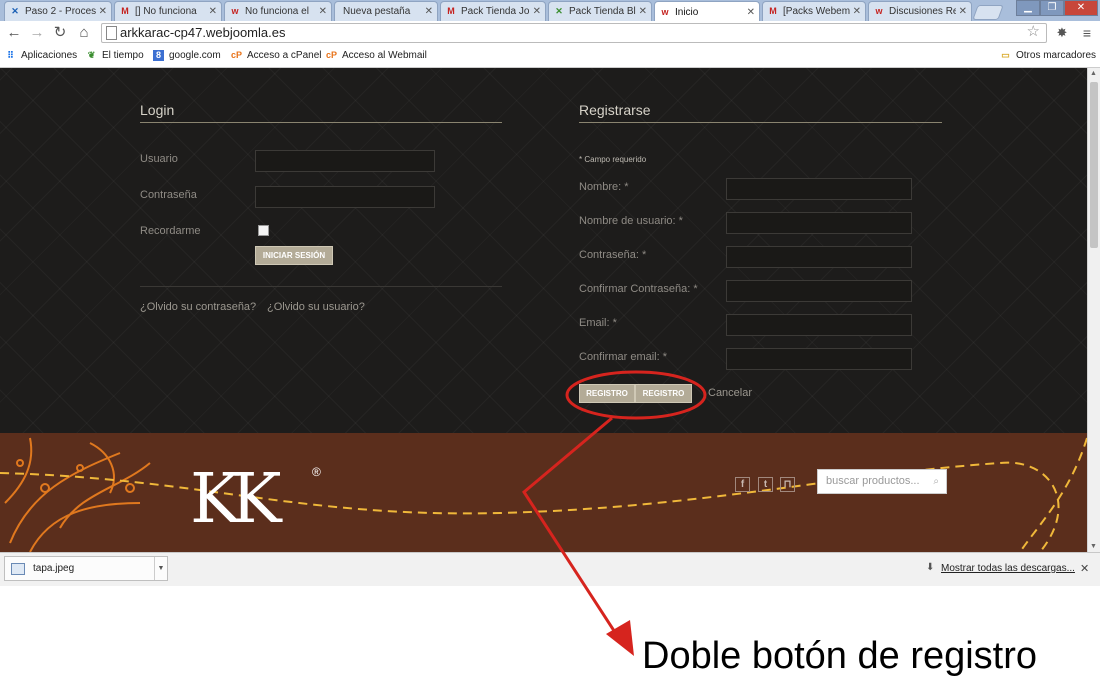  I want to click on annotation-overlay, so click(614, 513).